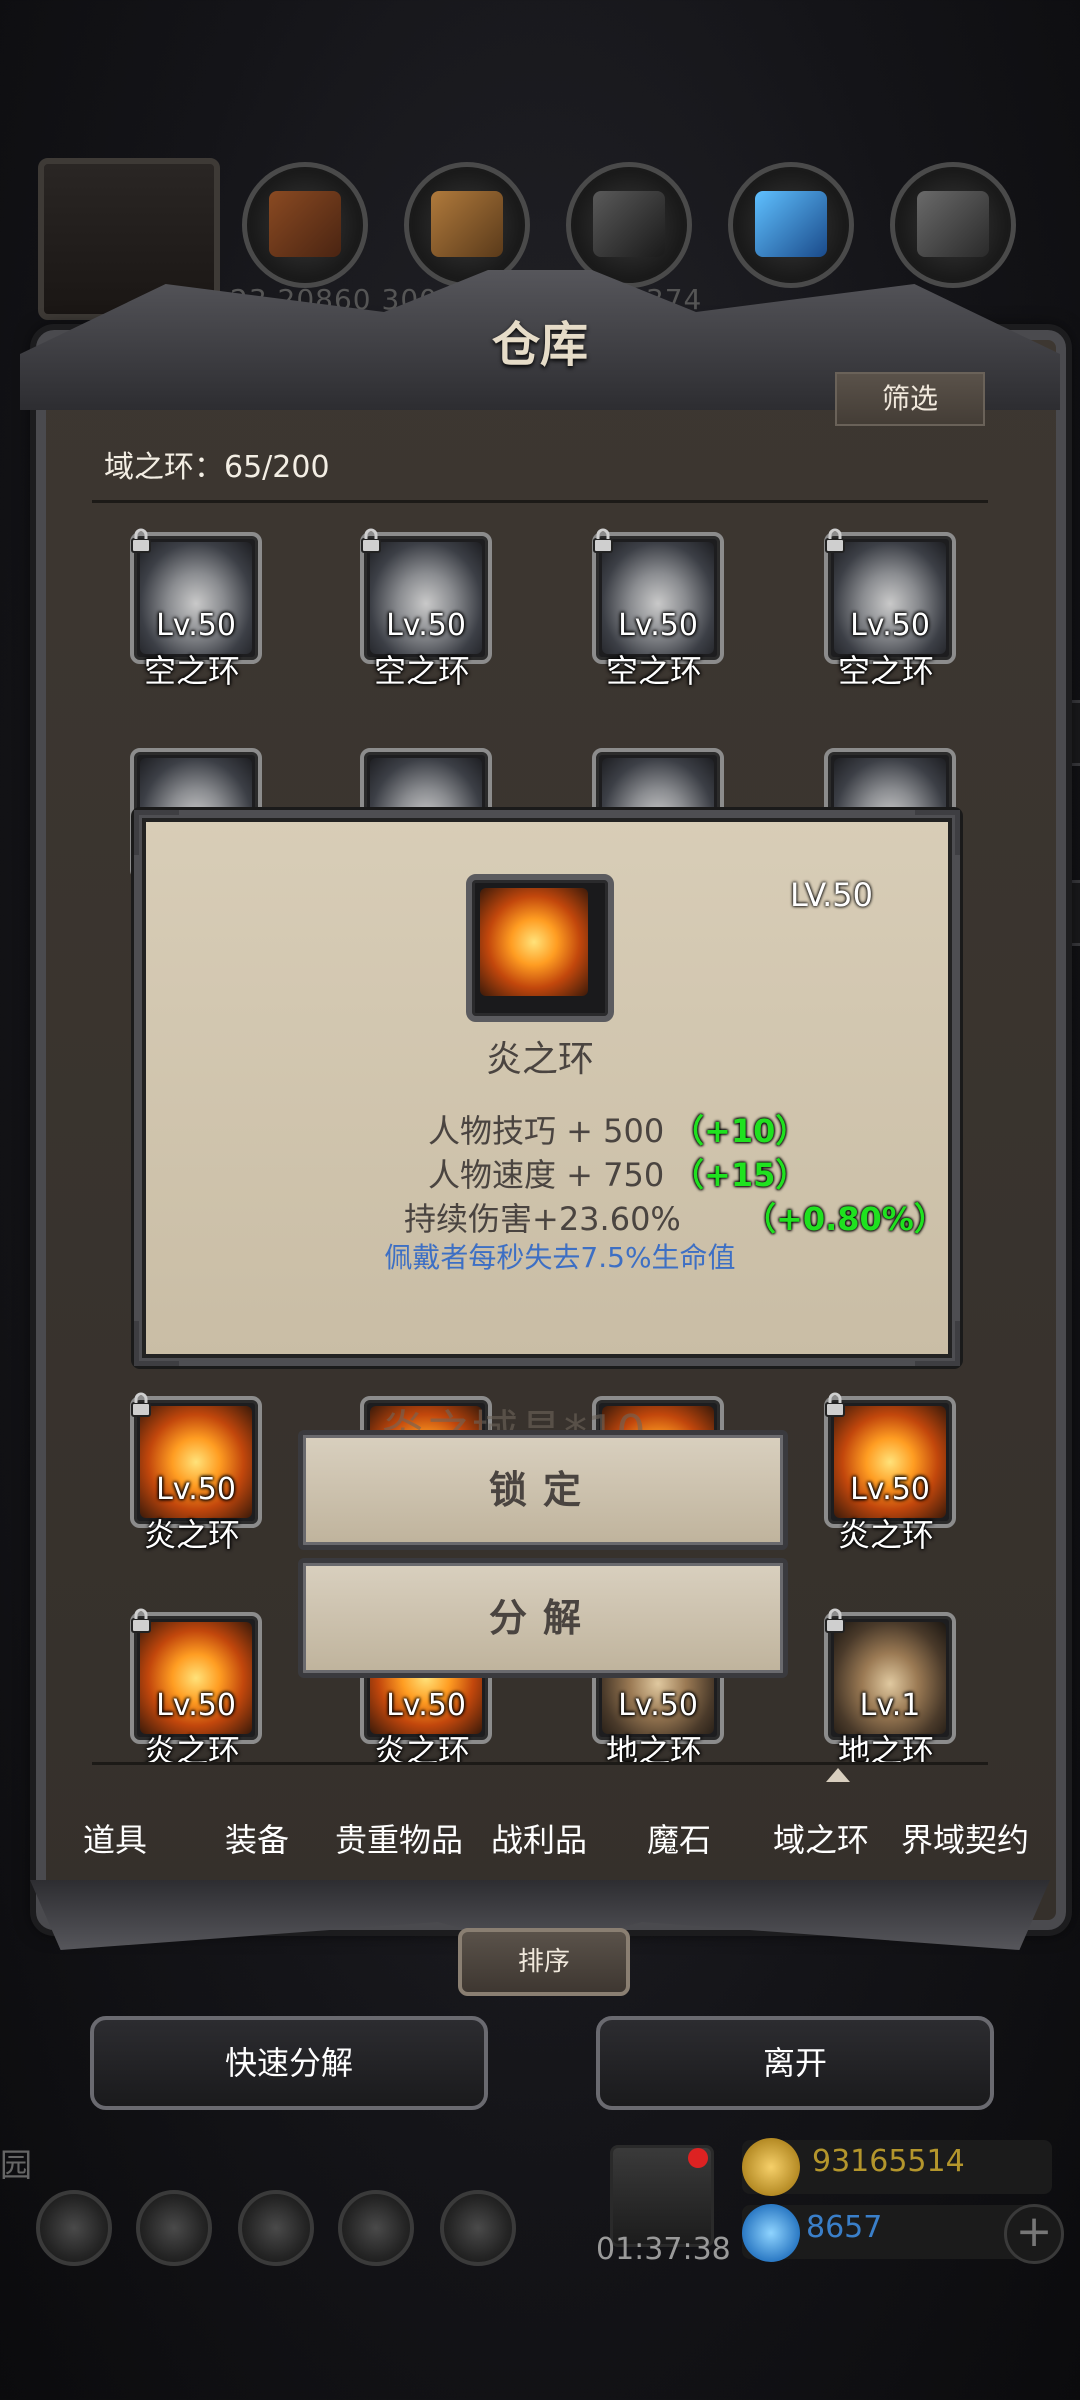 The image size is (1080, 2400). I want to click on stat-text: 人物技巧 + 500, so click(546, 1131).